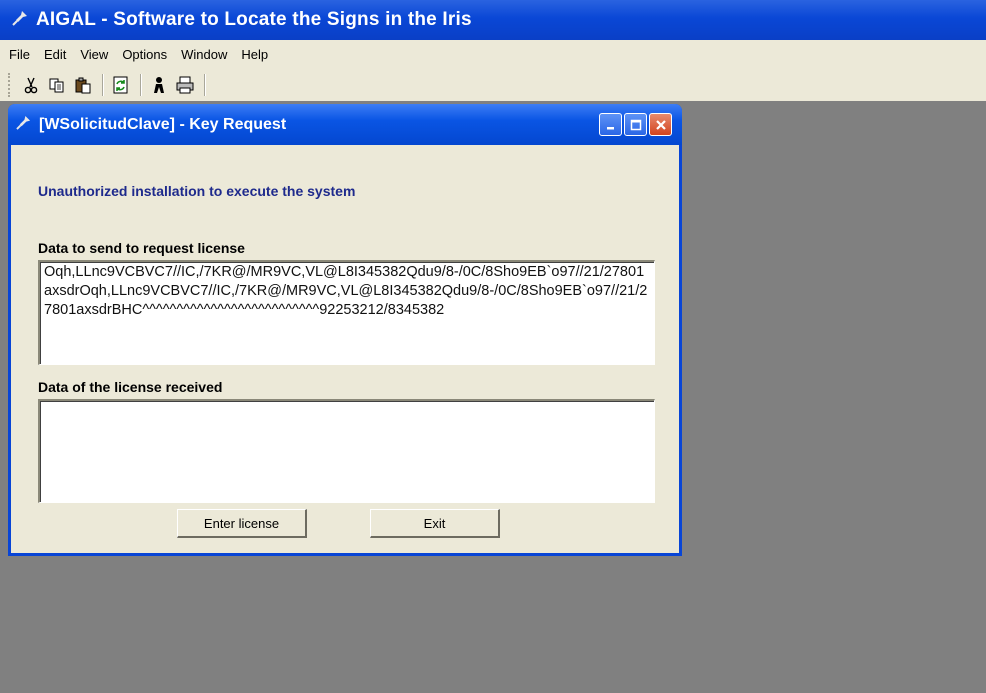 Image resolution: width=986 pixels, height=693 pixels. I want to click on enter-license-button: Enter license, so click(242, 523).